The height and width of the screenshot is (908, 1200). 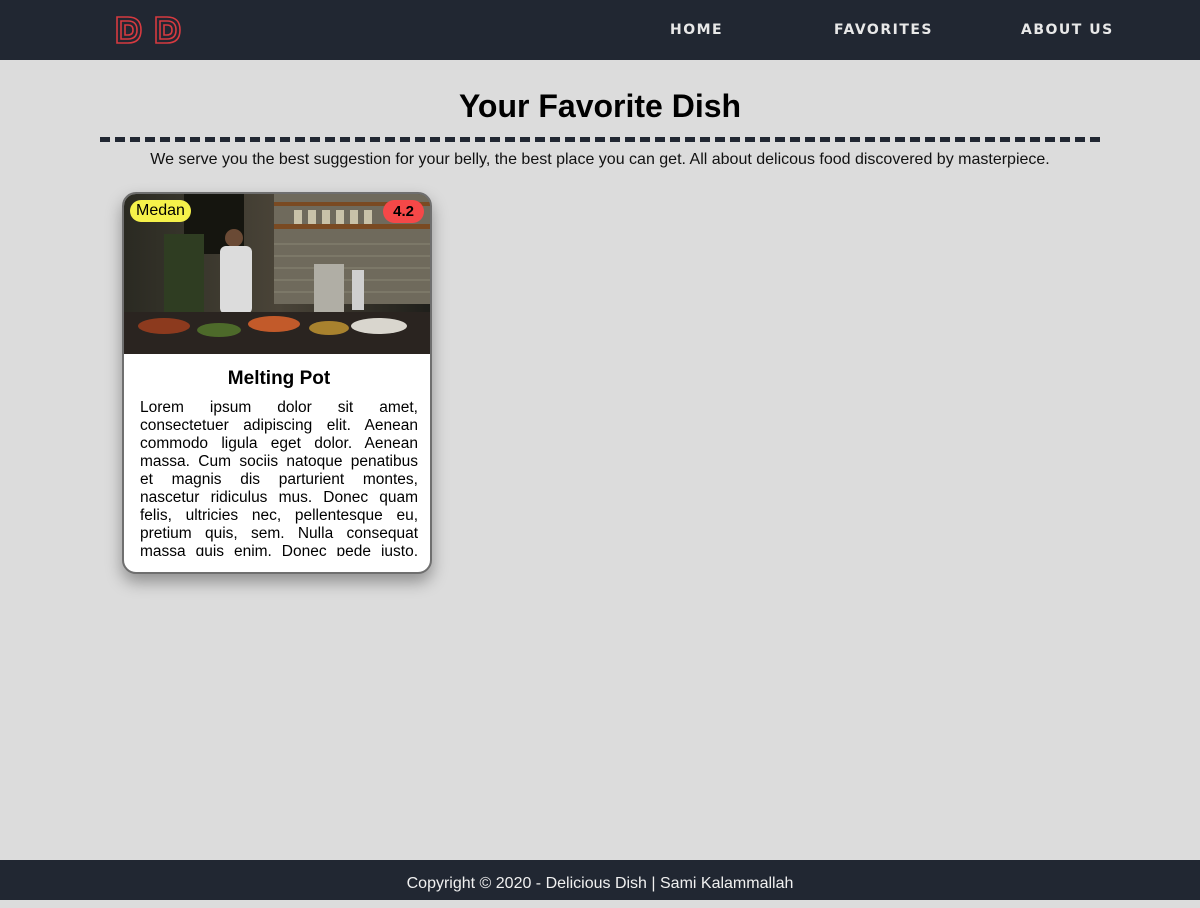 What do you see at coordinates (696, 30) in the screenshot?
I see `nav-home-link: HOME` at bounding box center [696, 30].